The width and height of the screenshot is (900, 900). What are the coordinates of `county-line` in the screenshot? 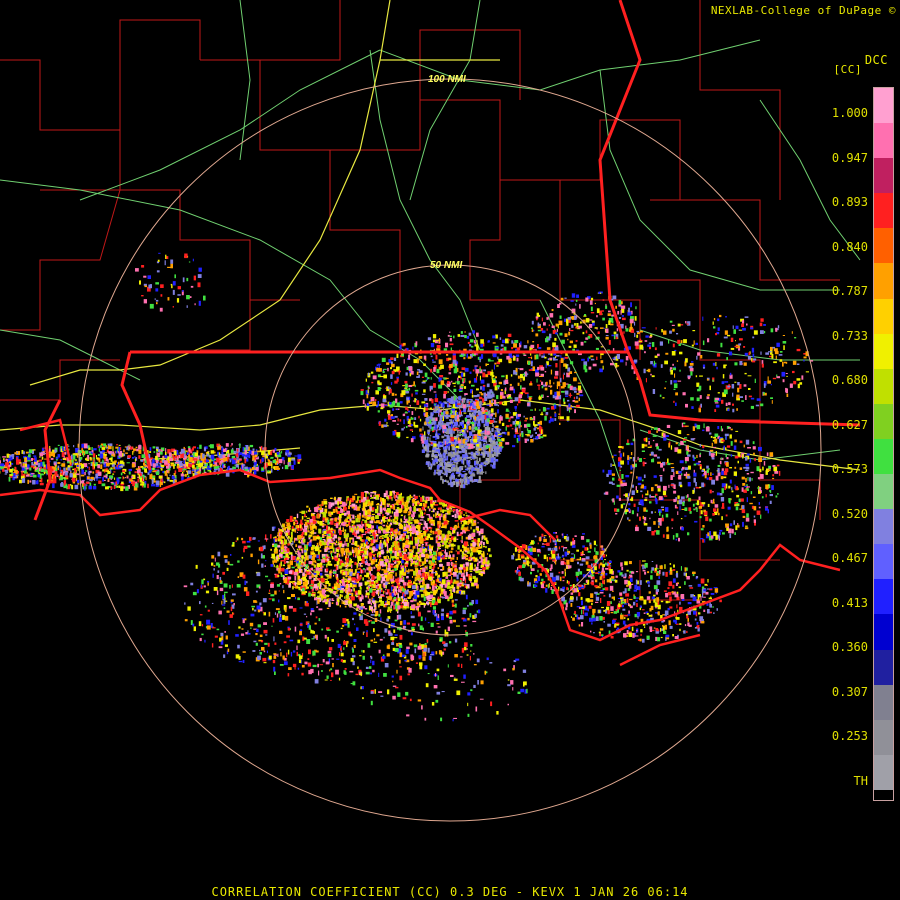 It's located at (470, 64).